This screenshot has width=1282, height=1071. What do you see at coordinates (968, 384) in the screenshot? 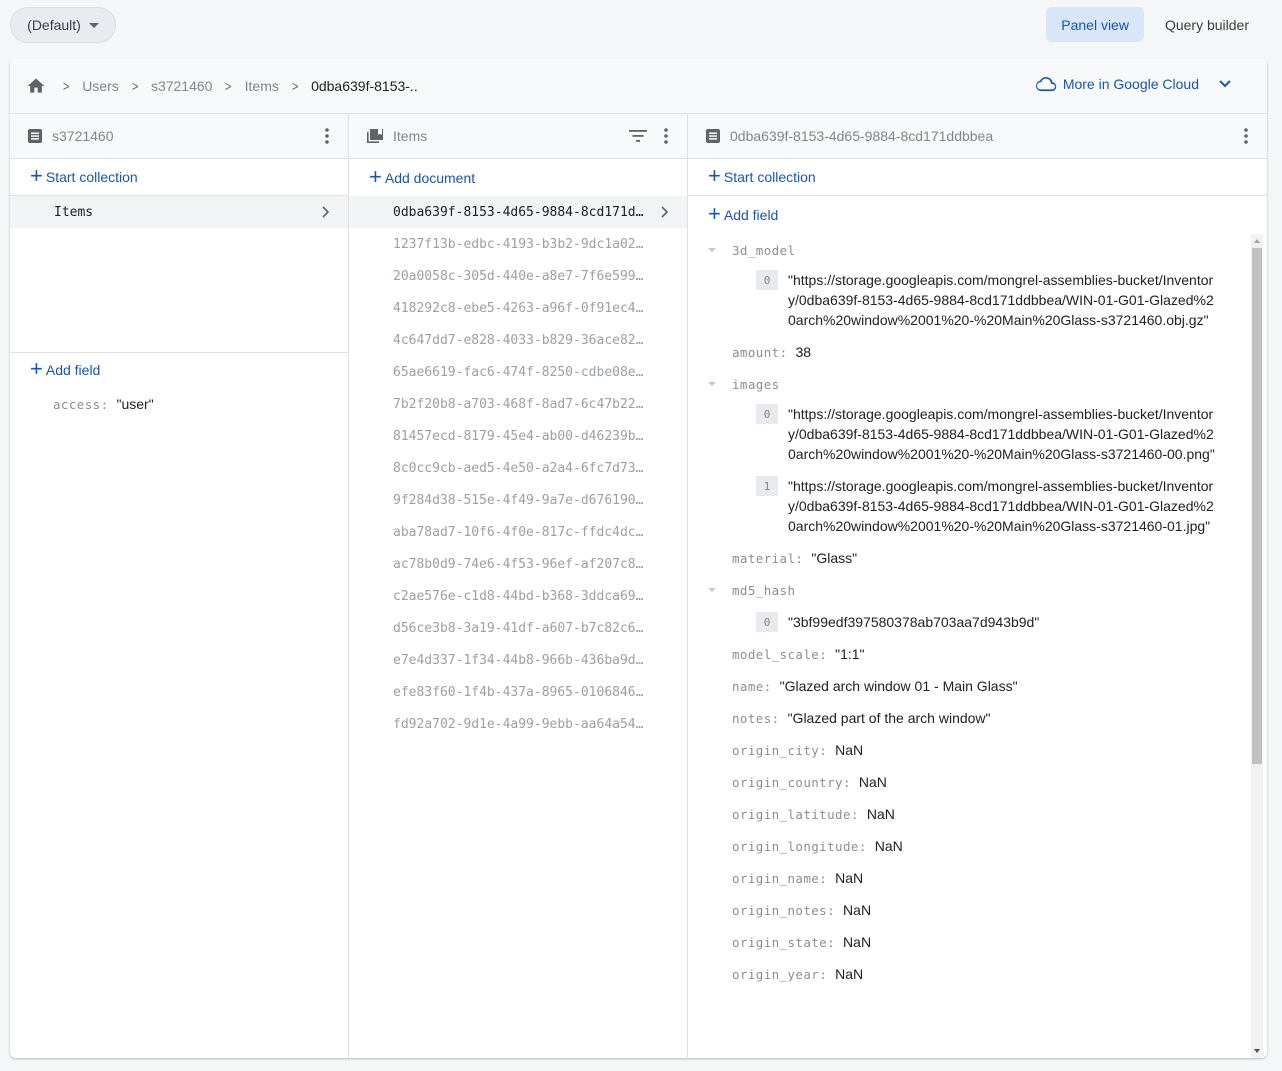
I see `field-row-images: images` at bounding box center [968, 384].